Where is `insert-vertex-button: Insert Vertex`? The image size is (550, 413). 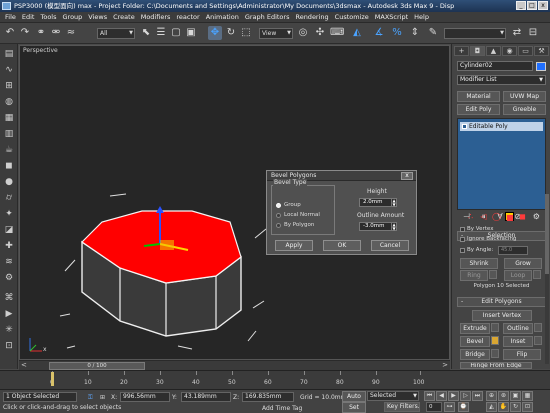
insert-vertex-button: Insert Vertex is located at coordinates (502, 315).